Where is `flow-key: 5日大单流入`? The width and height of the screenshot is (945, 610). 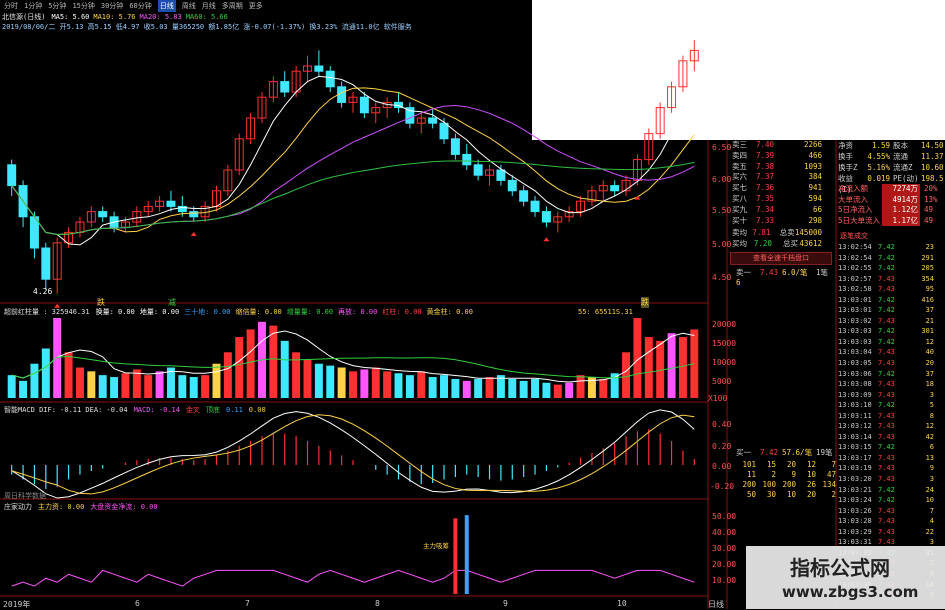 flow-key: 5日大单流入 is located at coordinates (859, 220).